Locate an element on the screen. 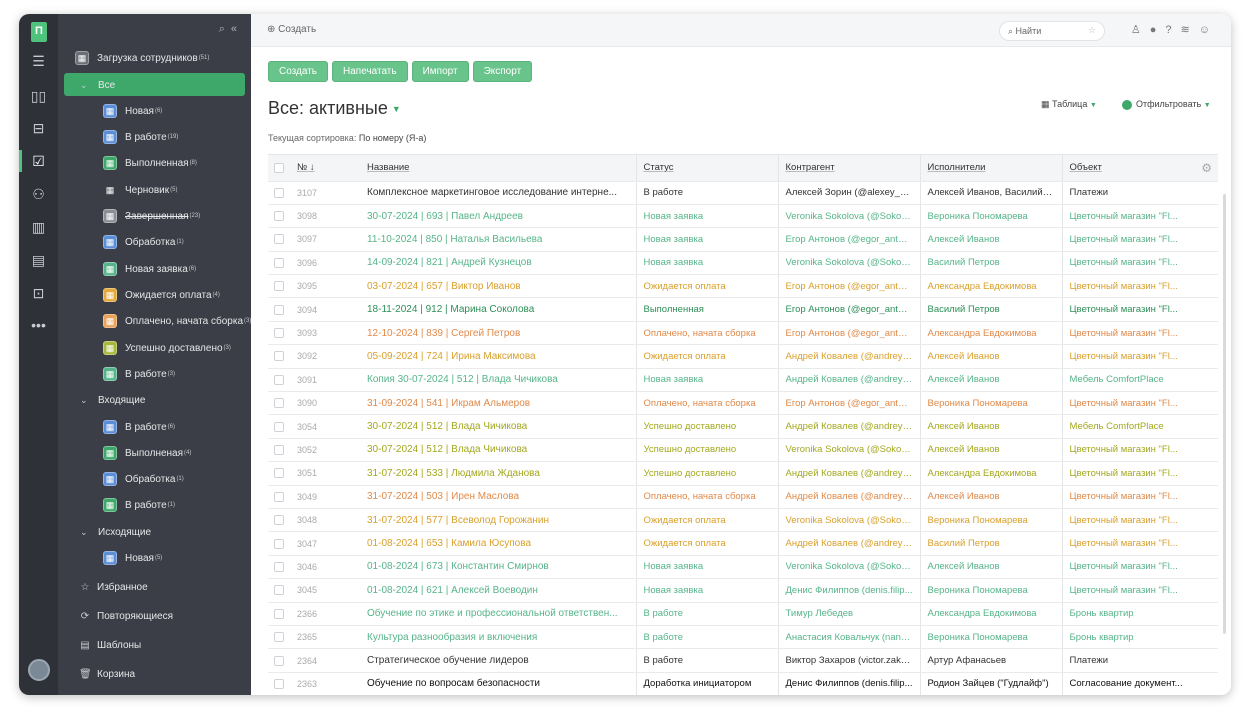 The image size is (1249, 719). star-icon: ☆ is located at coordinates (1092, 30).